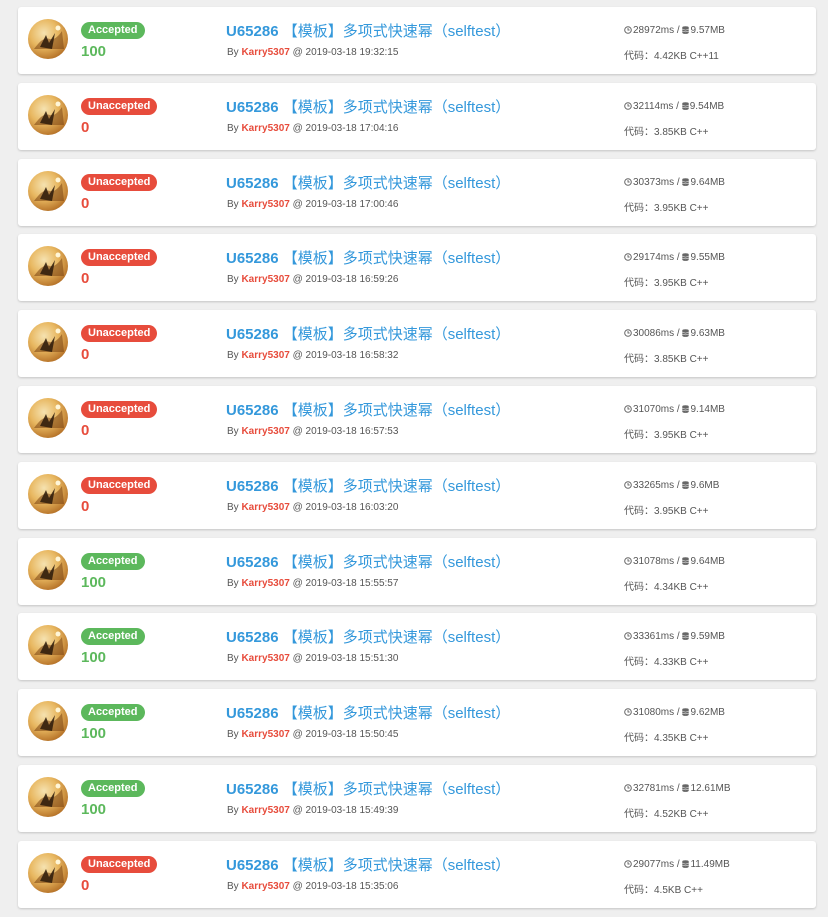 The height and width of the screenshot is (917, 828). What do you see at coordinates (352, 507) in the screenshot?
I see `submission-time: 2019-03-18 16:03:20` at bounding box center [352, 507].